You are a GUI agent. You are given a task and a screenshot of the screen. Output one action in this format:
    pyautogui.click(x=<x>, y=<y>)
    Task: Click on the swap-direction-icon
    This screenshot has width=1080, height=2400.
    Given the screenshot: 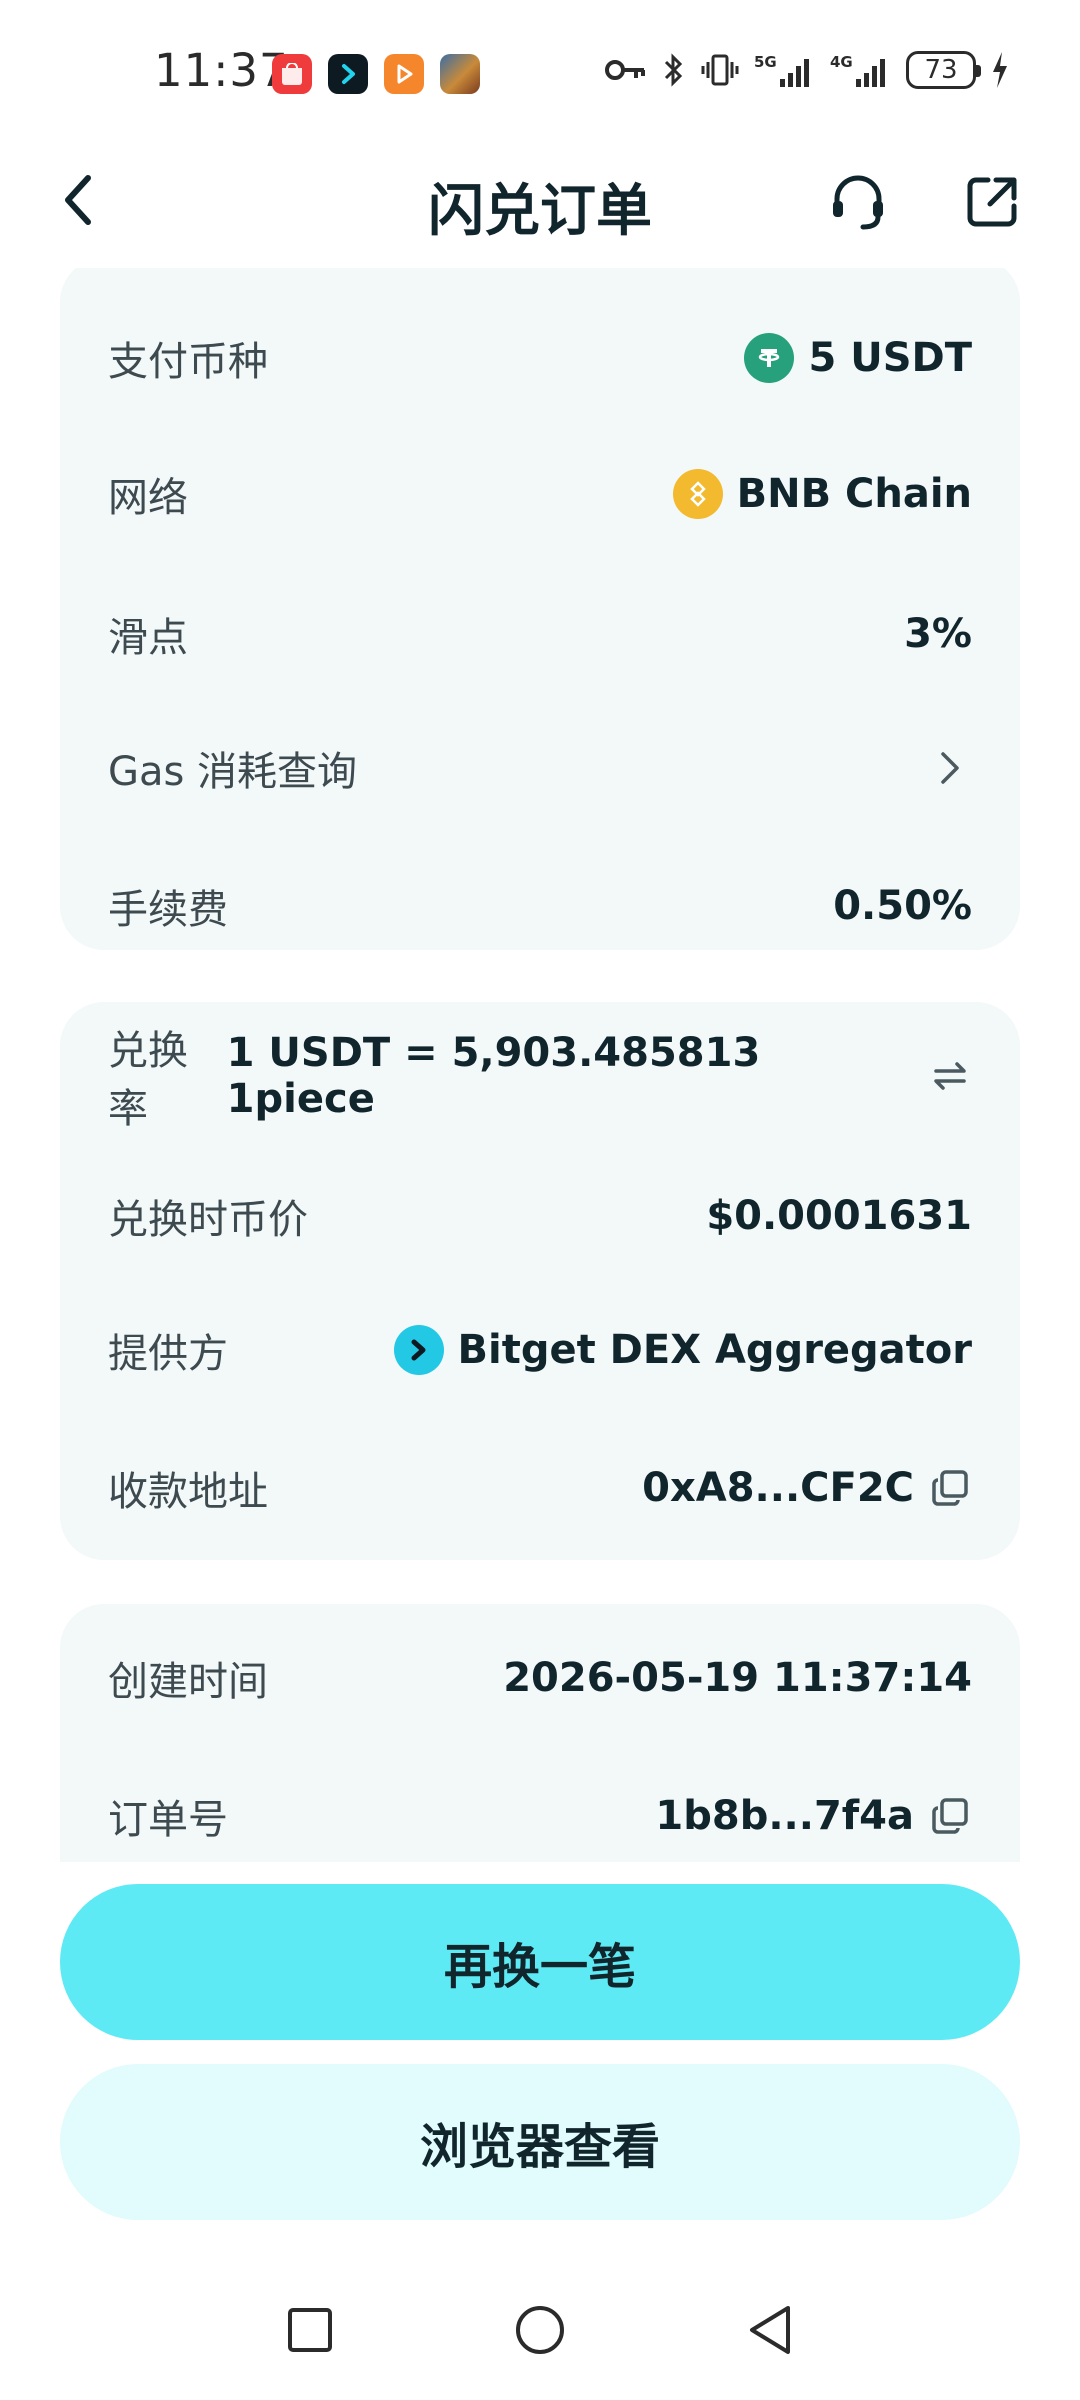 What is the action you would take?
    pyautogui.click(x=951, y=1076)
    